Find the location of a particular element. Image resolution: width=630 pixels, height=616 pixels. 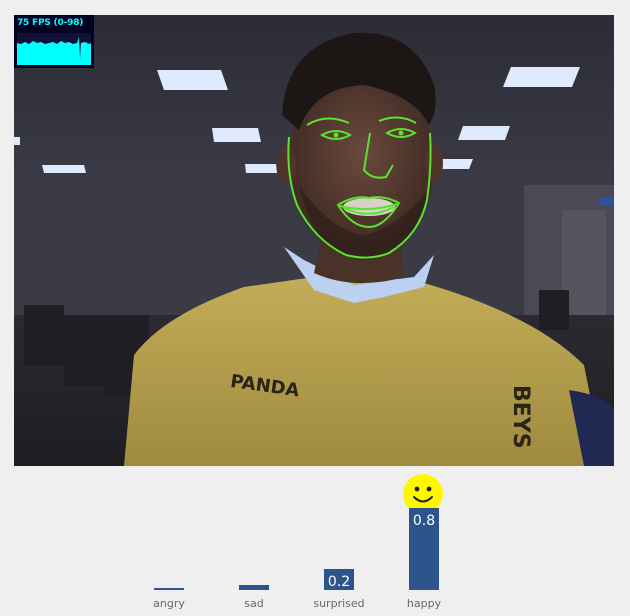

fps-meter: 75 FPS (0-98) is located at coordinates (54, 41).